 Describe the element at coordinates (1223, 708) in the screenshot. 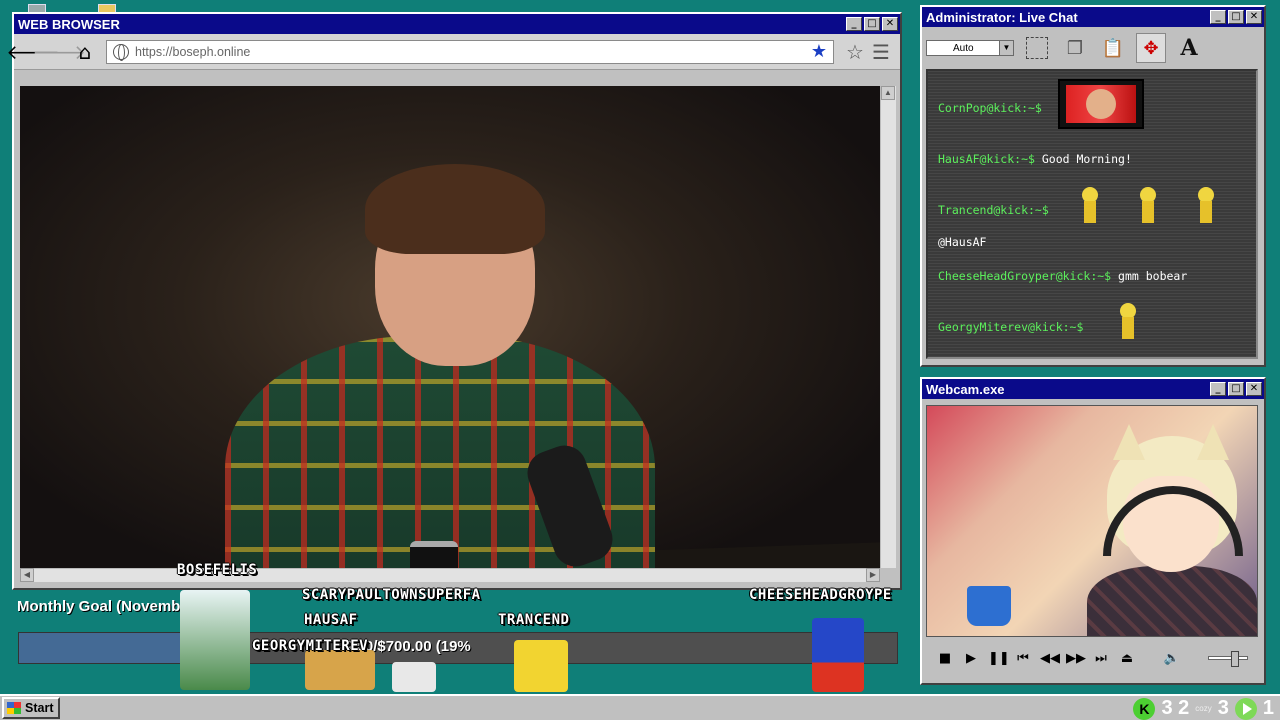

I see `tray-count: 3` at that location.